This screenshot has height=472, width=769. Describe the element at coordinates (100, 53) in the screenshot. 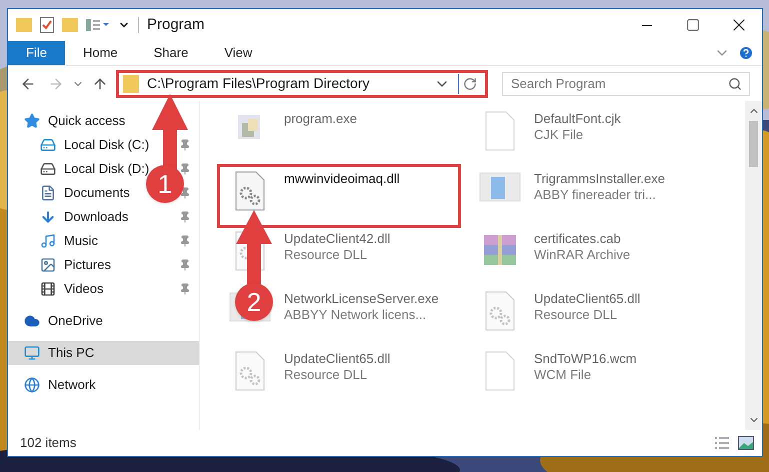

I see `ribbon-tab: Home` at that location.